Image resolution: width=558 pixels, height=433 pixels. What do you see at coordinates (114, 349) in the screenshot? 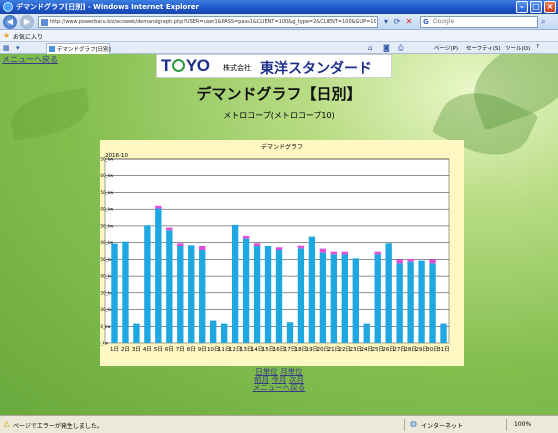
I see `x-tick-label: 1日` at bounding box center [114, 349].